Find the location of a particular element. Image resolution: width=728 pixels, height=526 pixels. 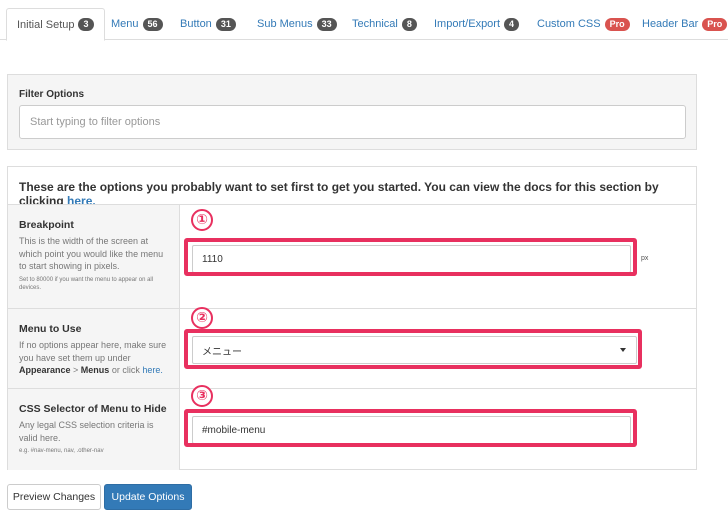

tab-label: Button is located at coordinates (196, 24).